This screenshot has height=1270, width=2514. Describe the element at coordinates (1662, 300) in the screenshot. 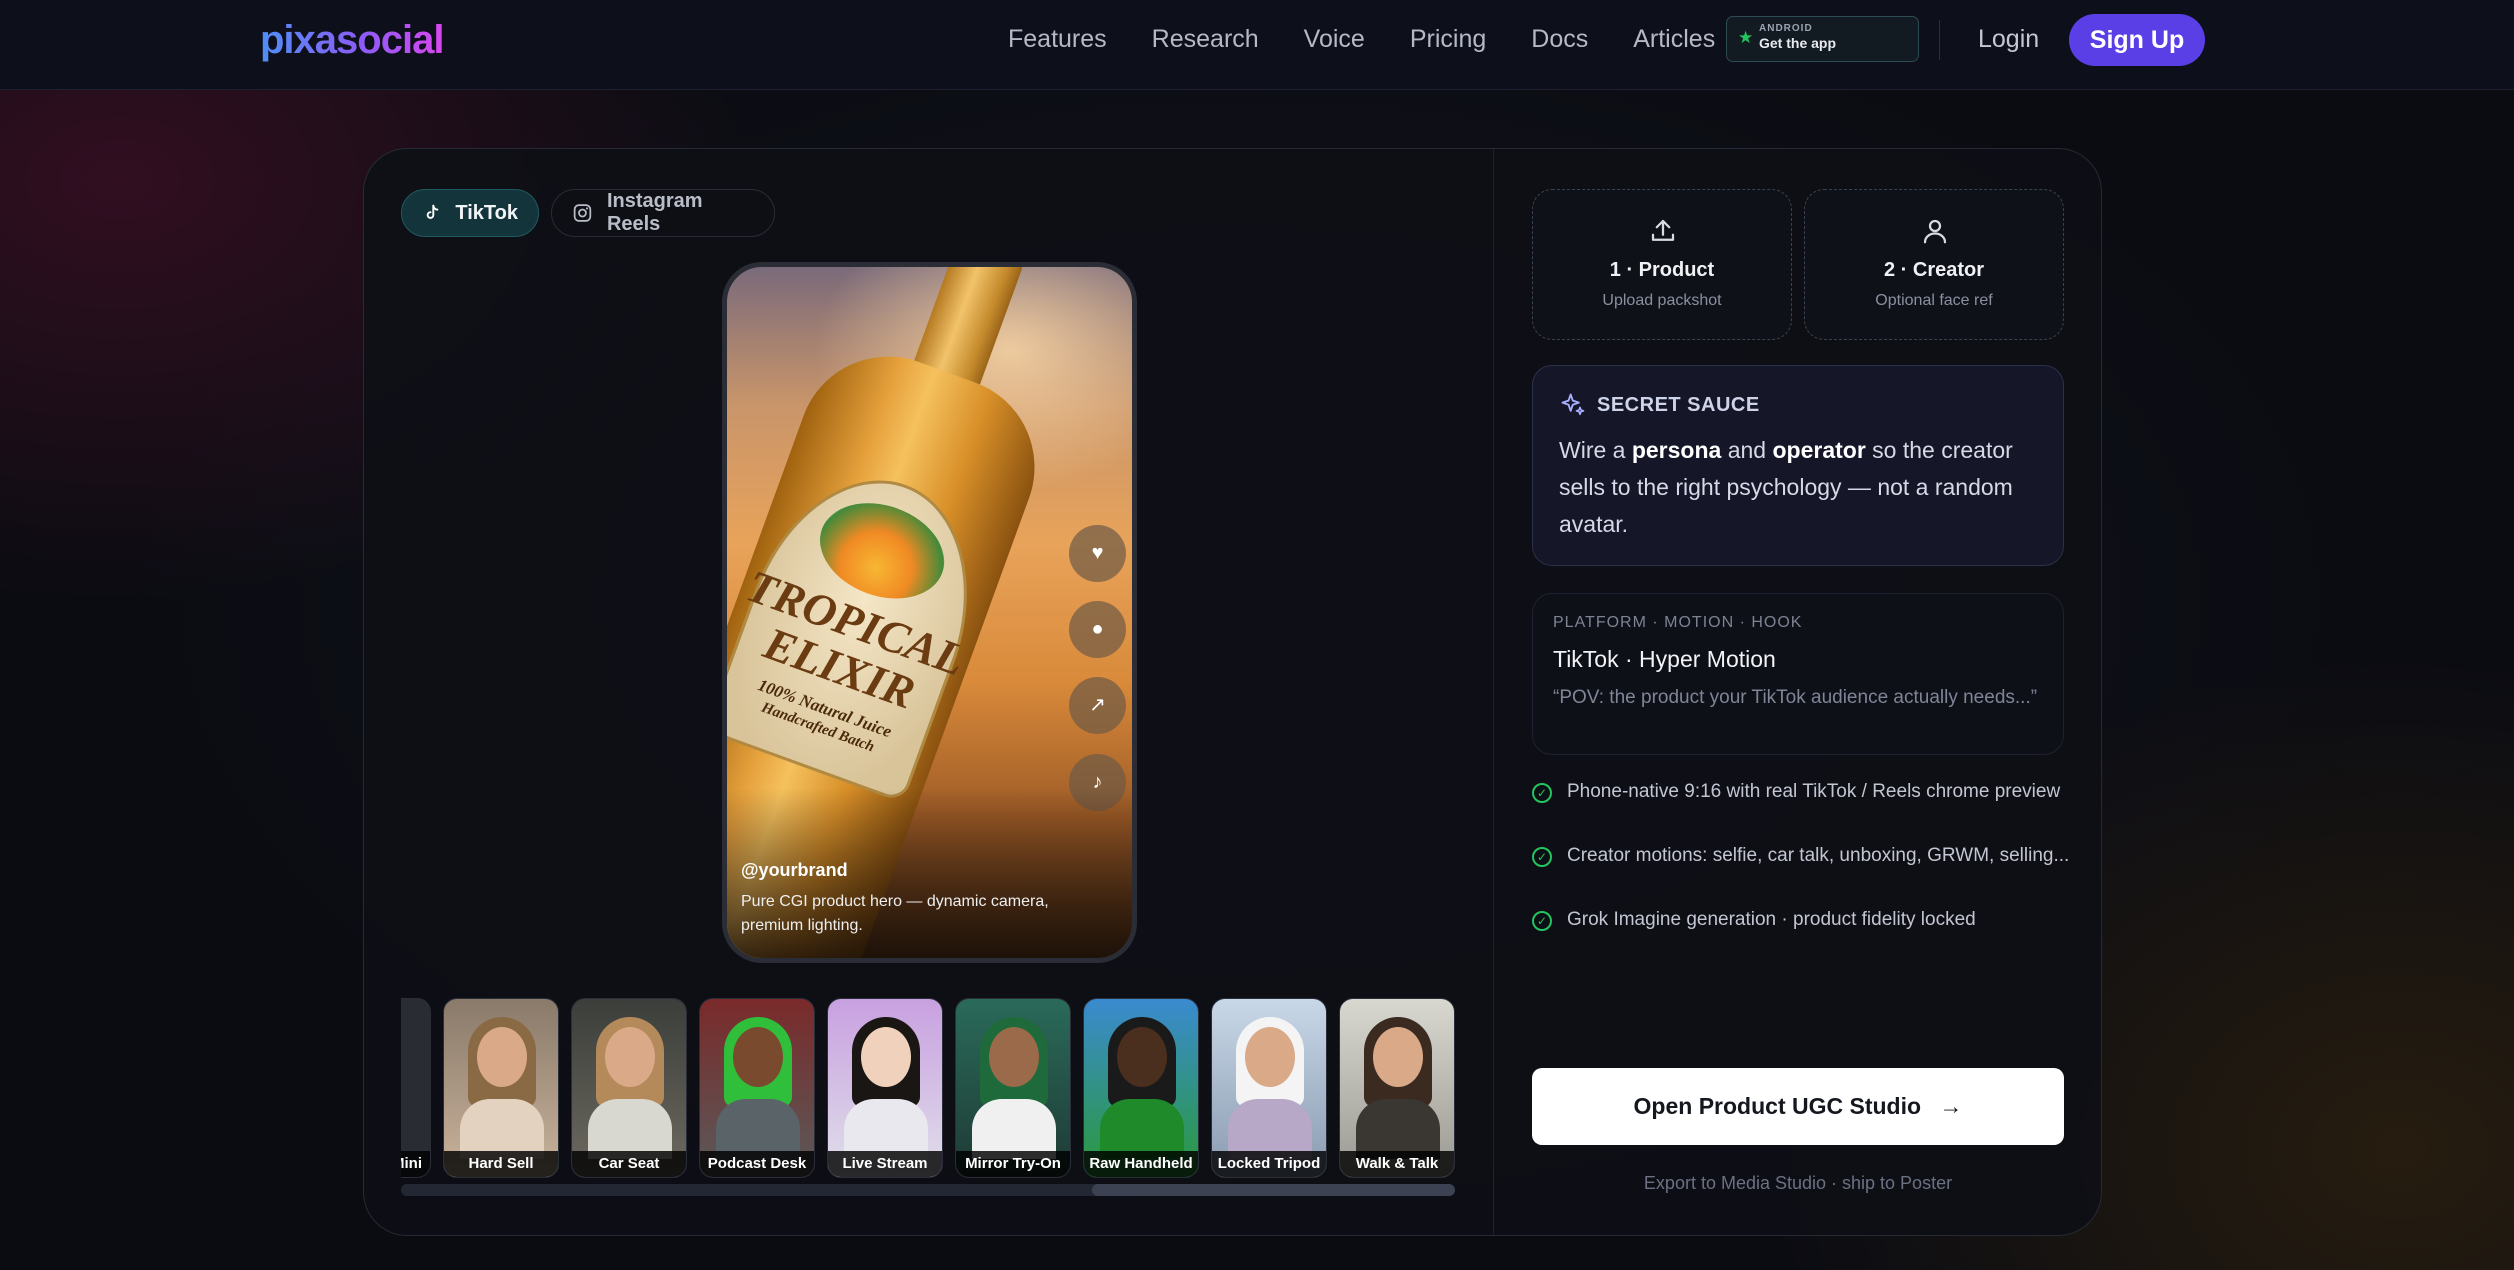

I see `product-upload-subtitle: Upload packshot` at that location.